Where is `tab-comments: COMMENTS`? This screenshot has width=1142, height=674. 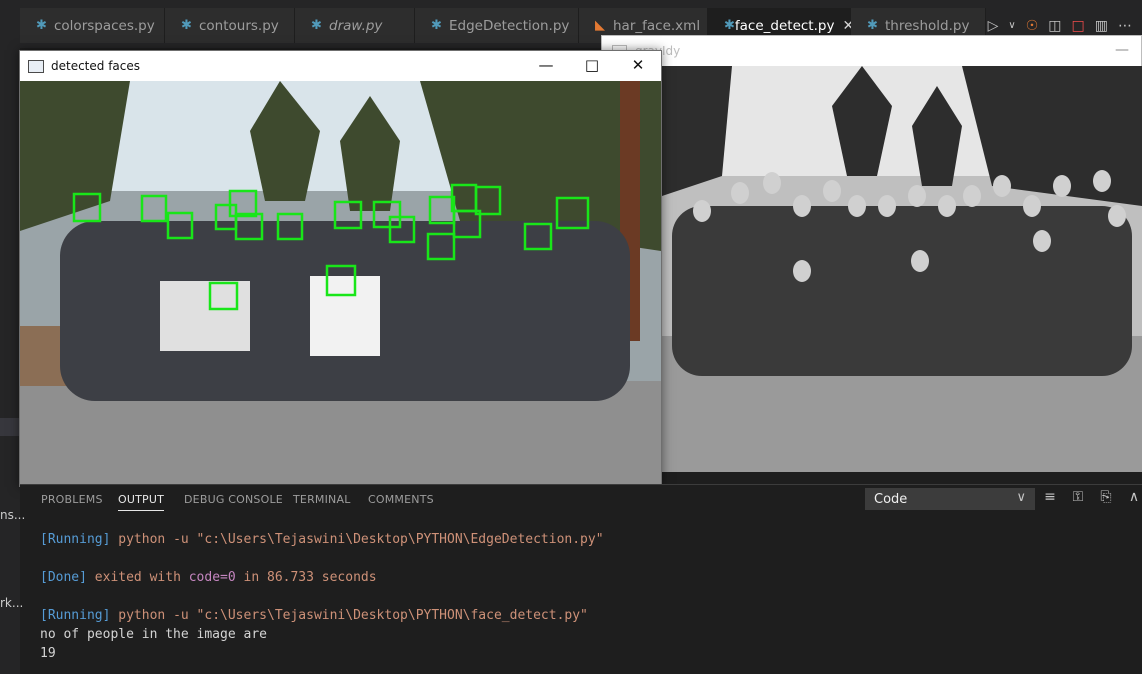
tab-comments: COMMENTS is located at coordinates (401, 499).